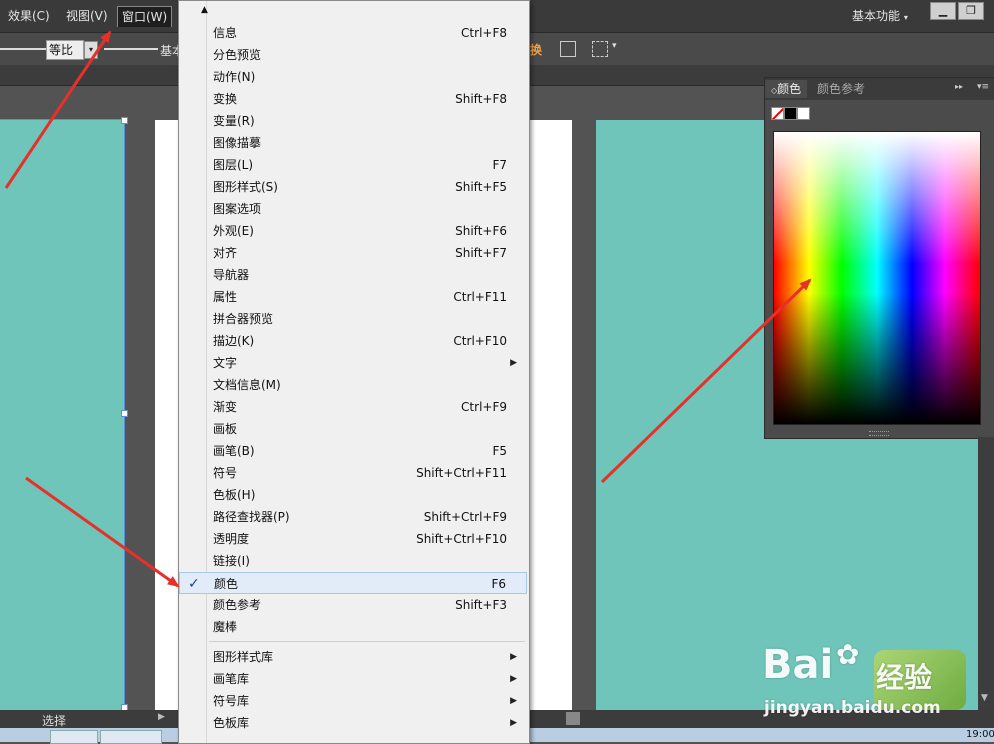 The width and height of the screenshot is (994, 744). What do you see at coordinates (706, 381) in the screenshot?
I see `arrow-to-color-panel` at bounding box center [706, 381].